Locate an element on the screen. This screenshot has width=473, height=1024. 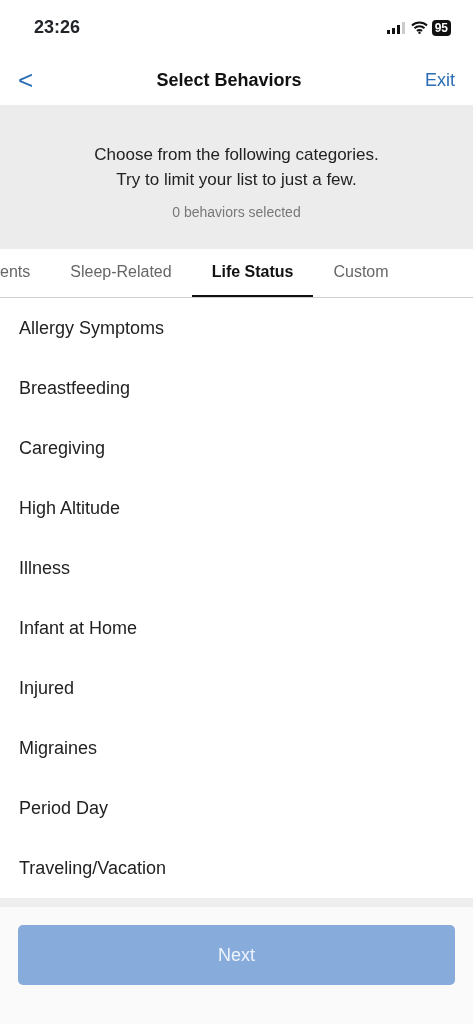
screen-title: Select Behaviors is located at coordinates (229, 80).